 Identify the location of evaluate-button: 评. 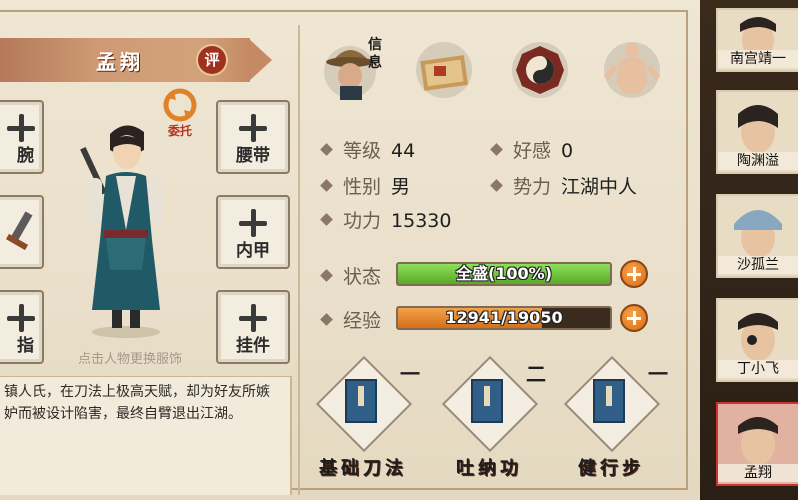
(212, 60).